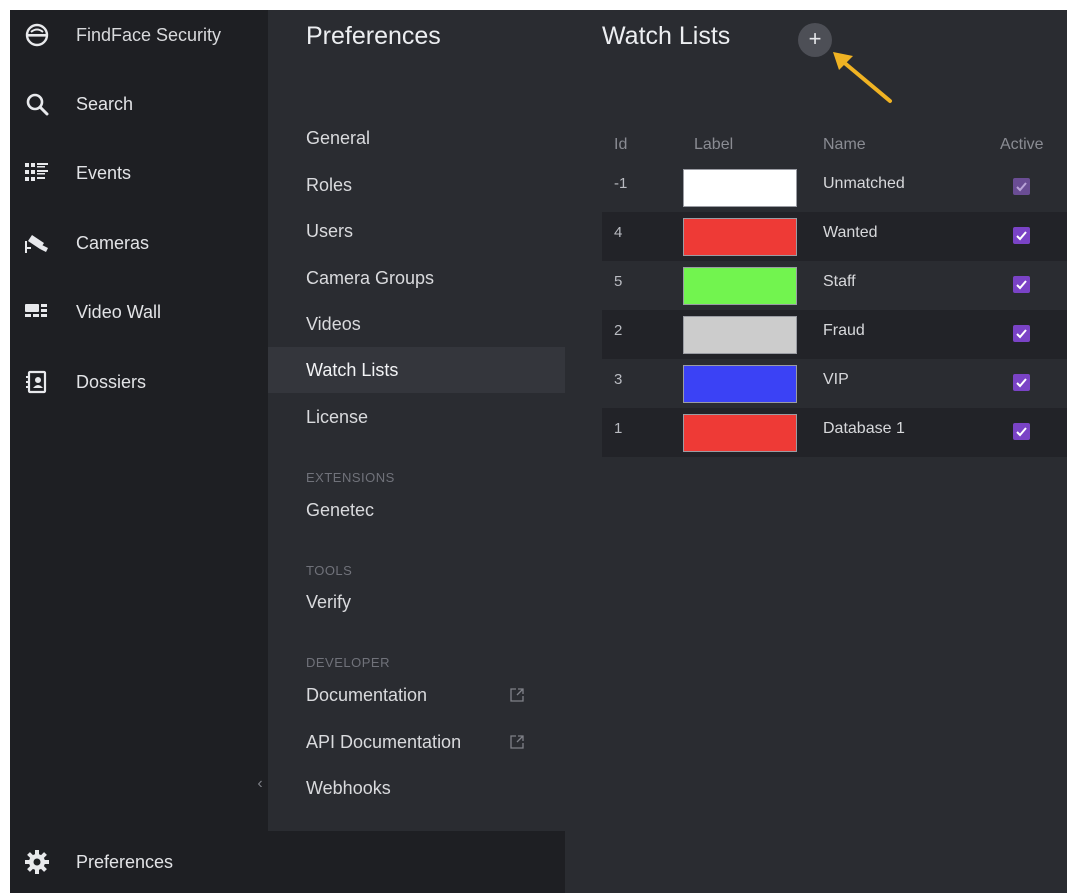 This screenshot has width=1067, height=893. I want to click on nav-label: Events, so click(104, 172).